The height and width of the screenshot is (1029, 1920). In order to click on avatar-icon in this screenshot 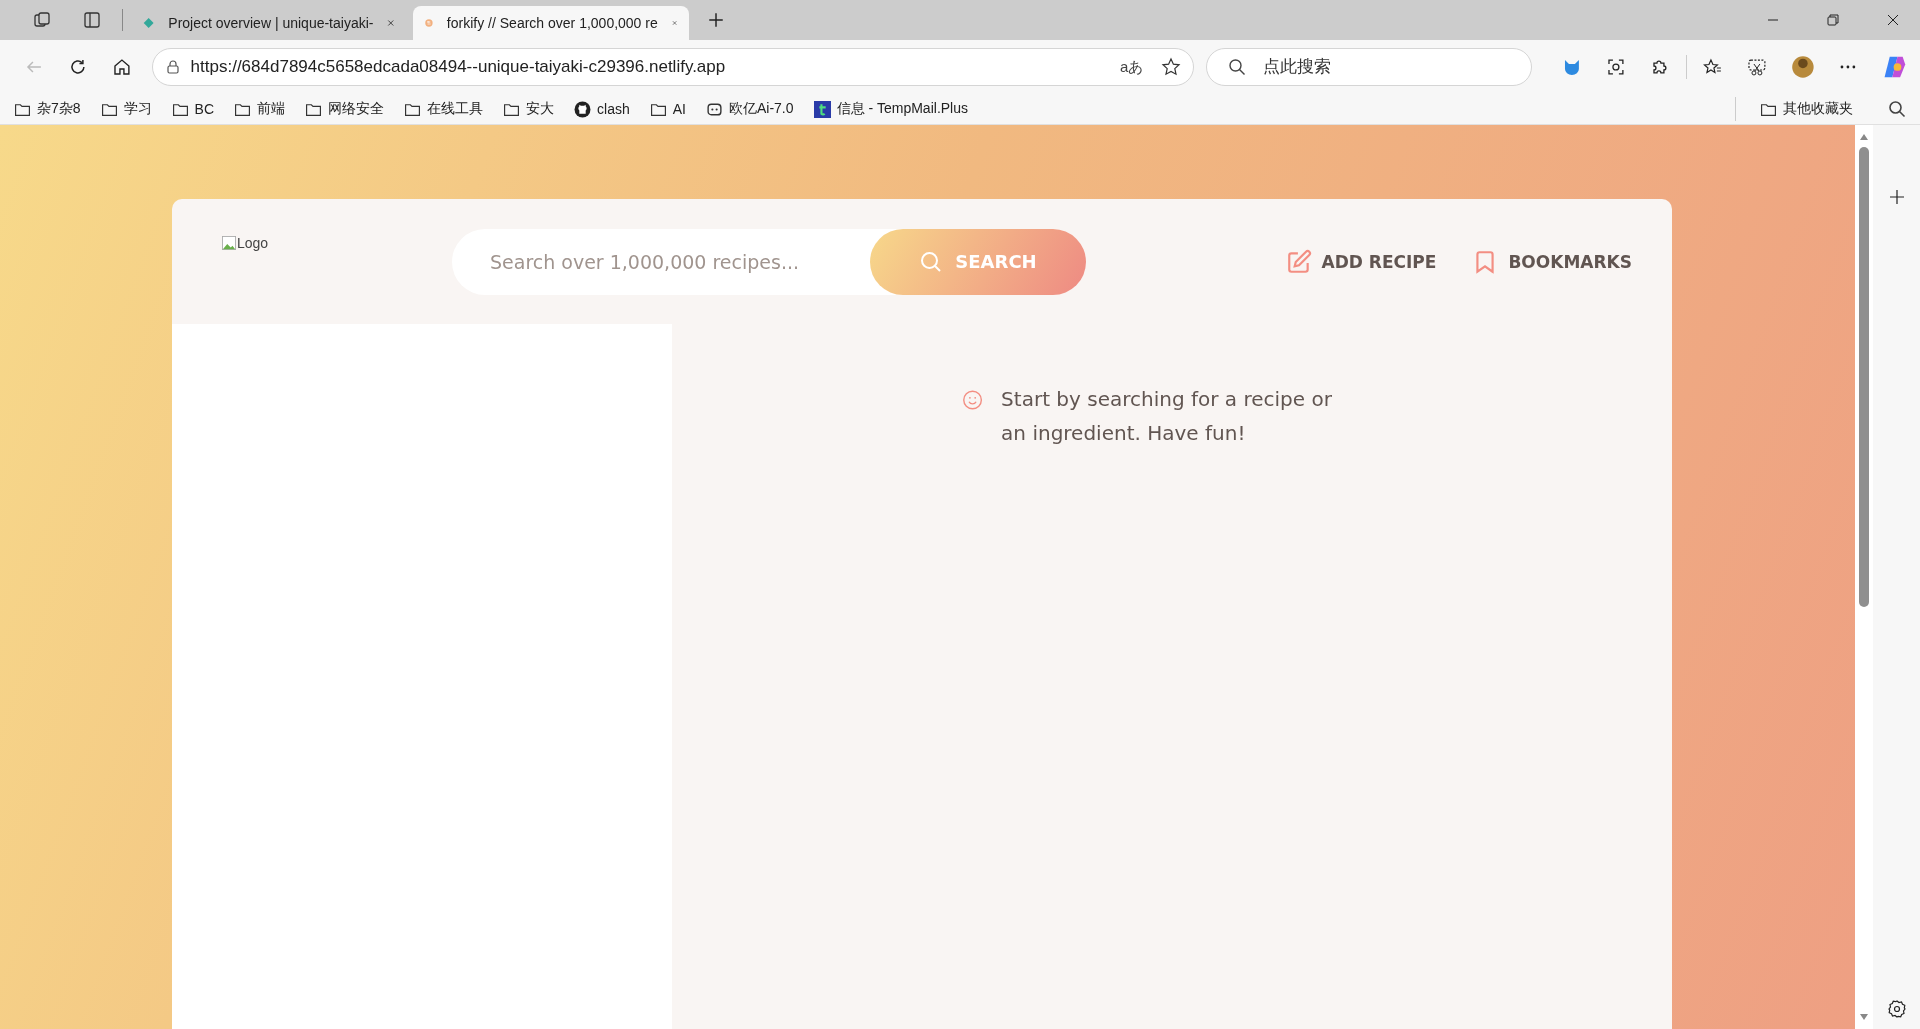, I will do `click(1802, 67)`.